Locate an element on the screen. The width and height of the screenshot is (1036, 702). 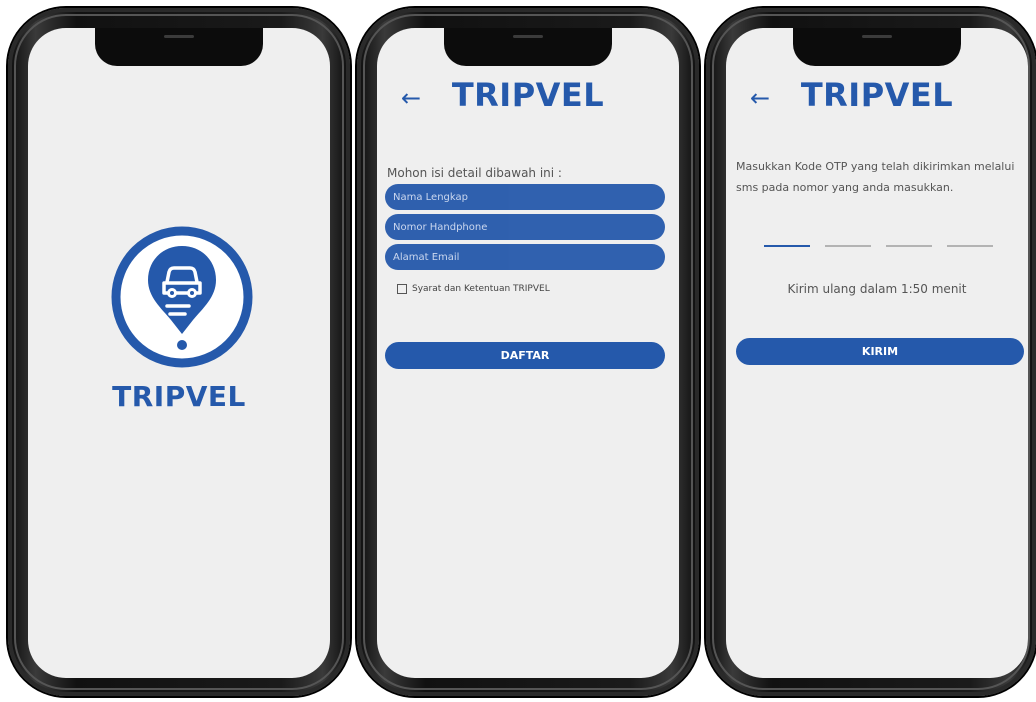
resend-countdown: Kirim ulang dalam 1:50 menit is located at coordinates (877, 289).